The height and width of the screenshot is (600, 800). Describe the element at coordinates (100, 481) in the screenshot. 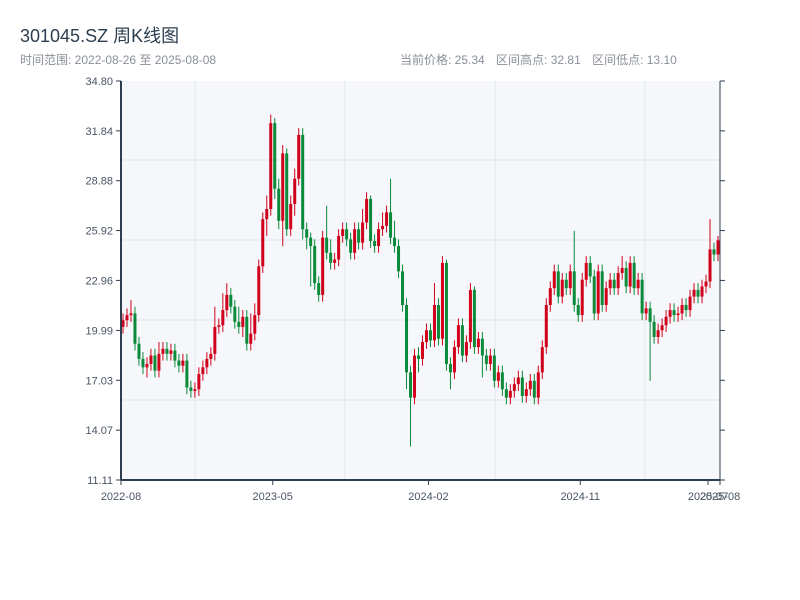

I see `y-tick-label: 11.11` at that location.